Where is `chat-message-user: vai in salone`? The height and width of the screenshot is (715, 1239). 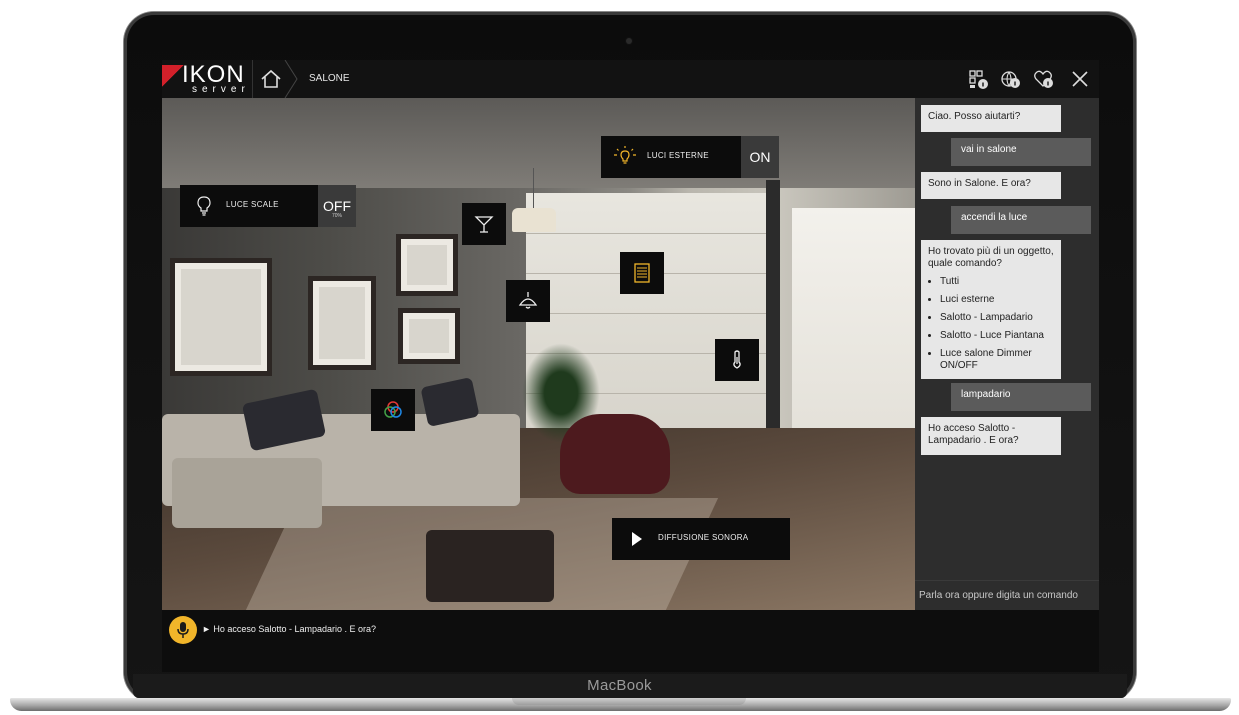
chat-message-user: vai in salone is located at coordinates (1021, 152).